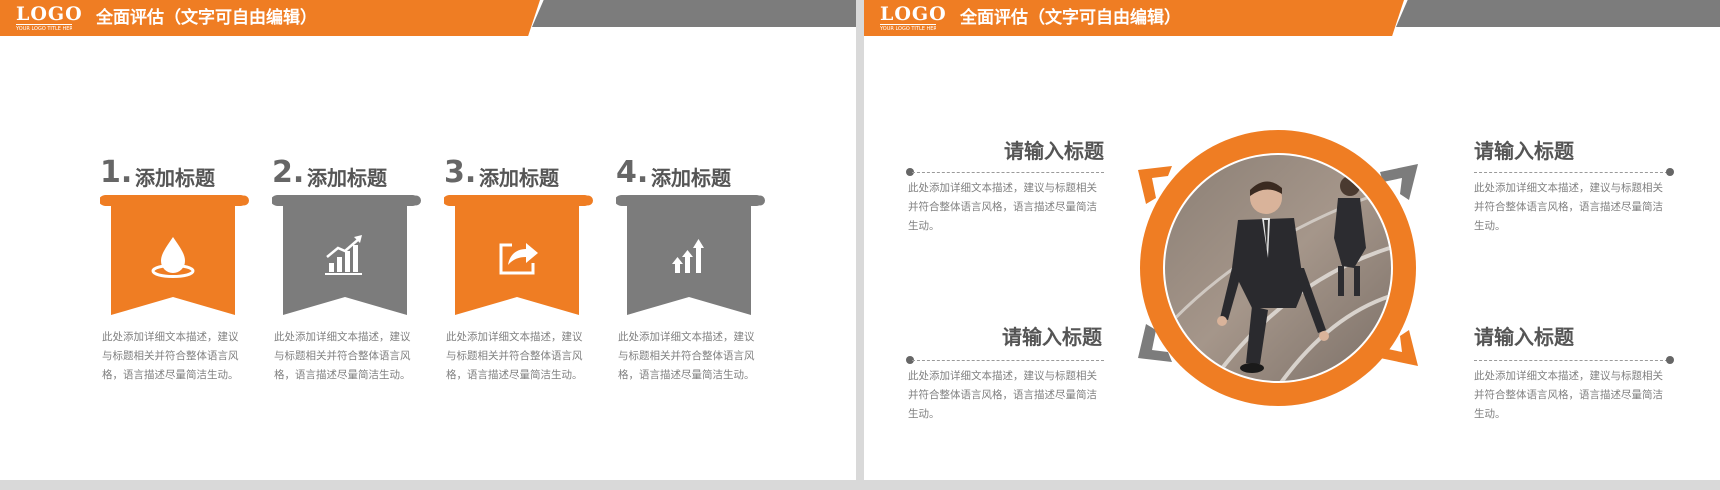 Image resolution: width=1720 pixels, height=490 pixels. What do you see at coordinates (288, 172) in the screenshot?
I see `card-number: 2.` at bounding box center [288, 172].